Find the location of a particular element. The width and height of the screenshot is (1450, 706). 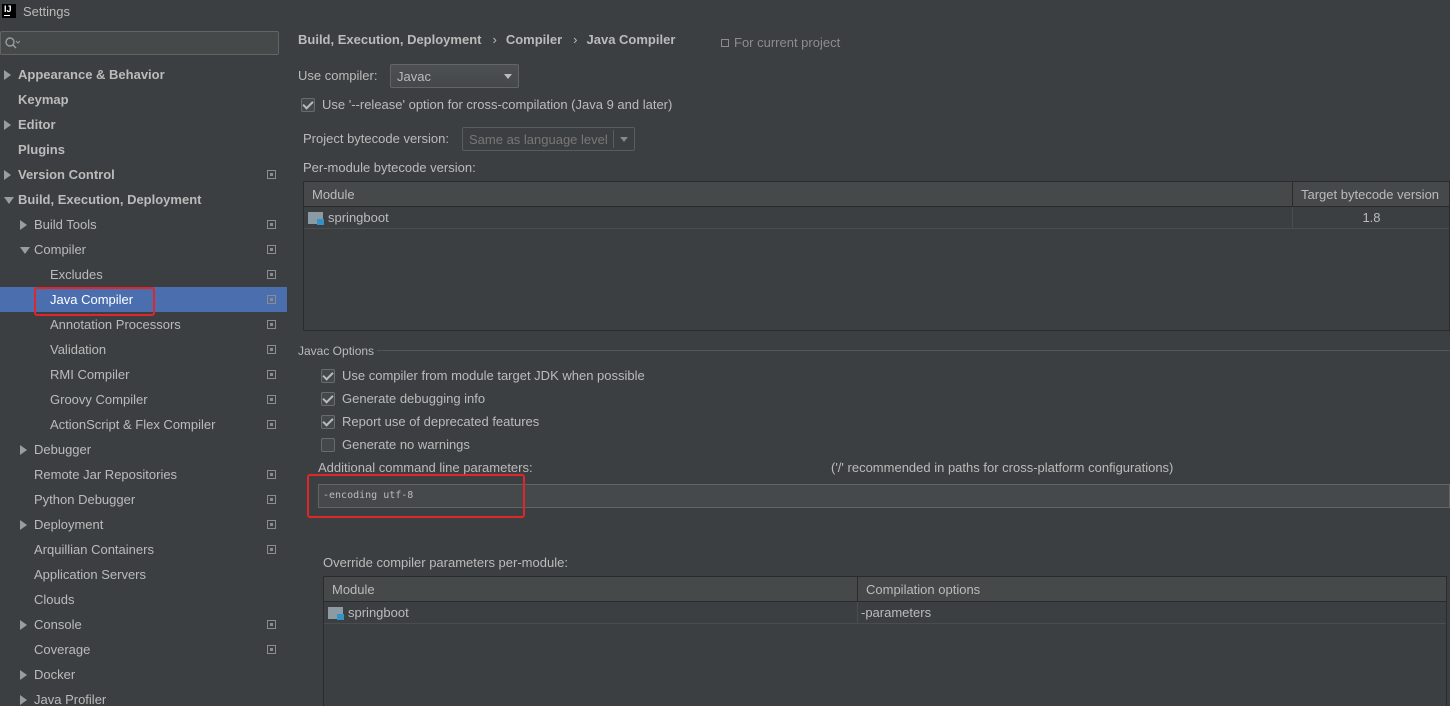

group-divider is located at coordinates (913, 350).